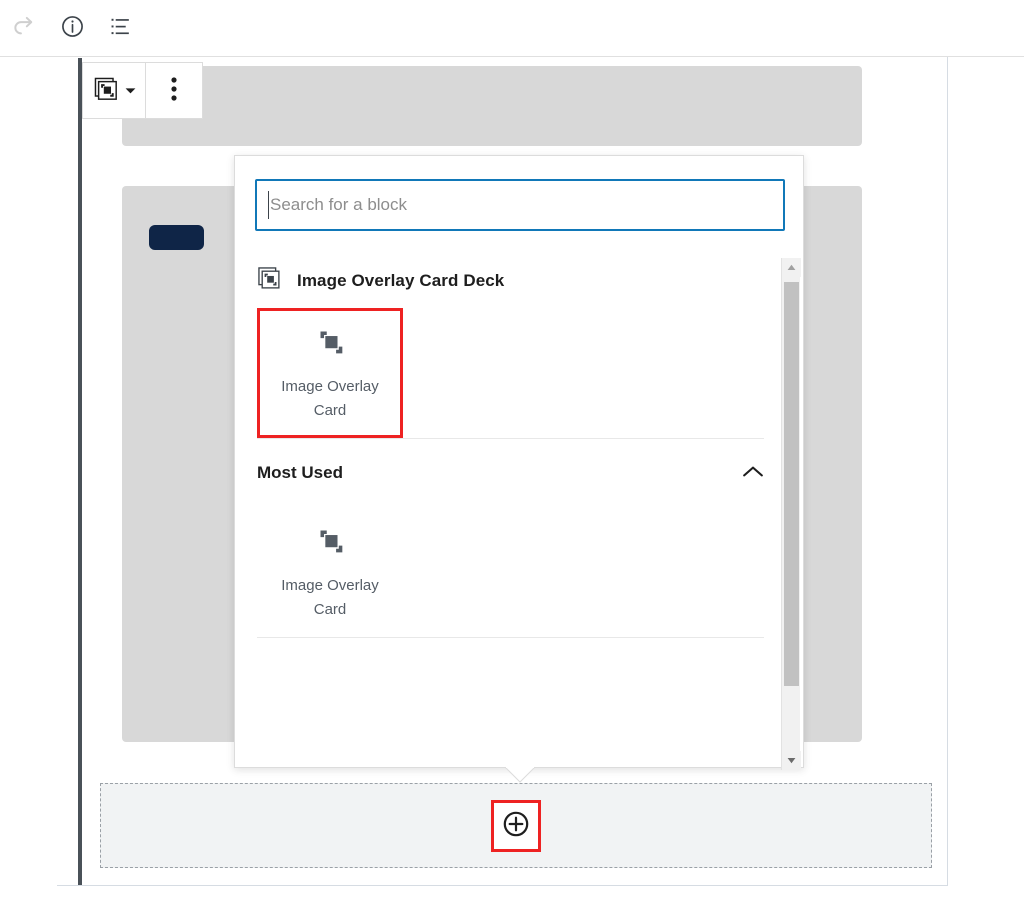  Describe the element at coordinates (492, 106) in the screenshot. I see `placeholder-block-top` at that location.